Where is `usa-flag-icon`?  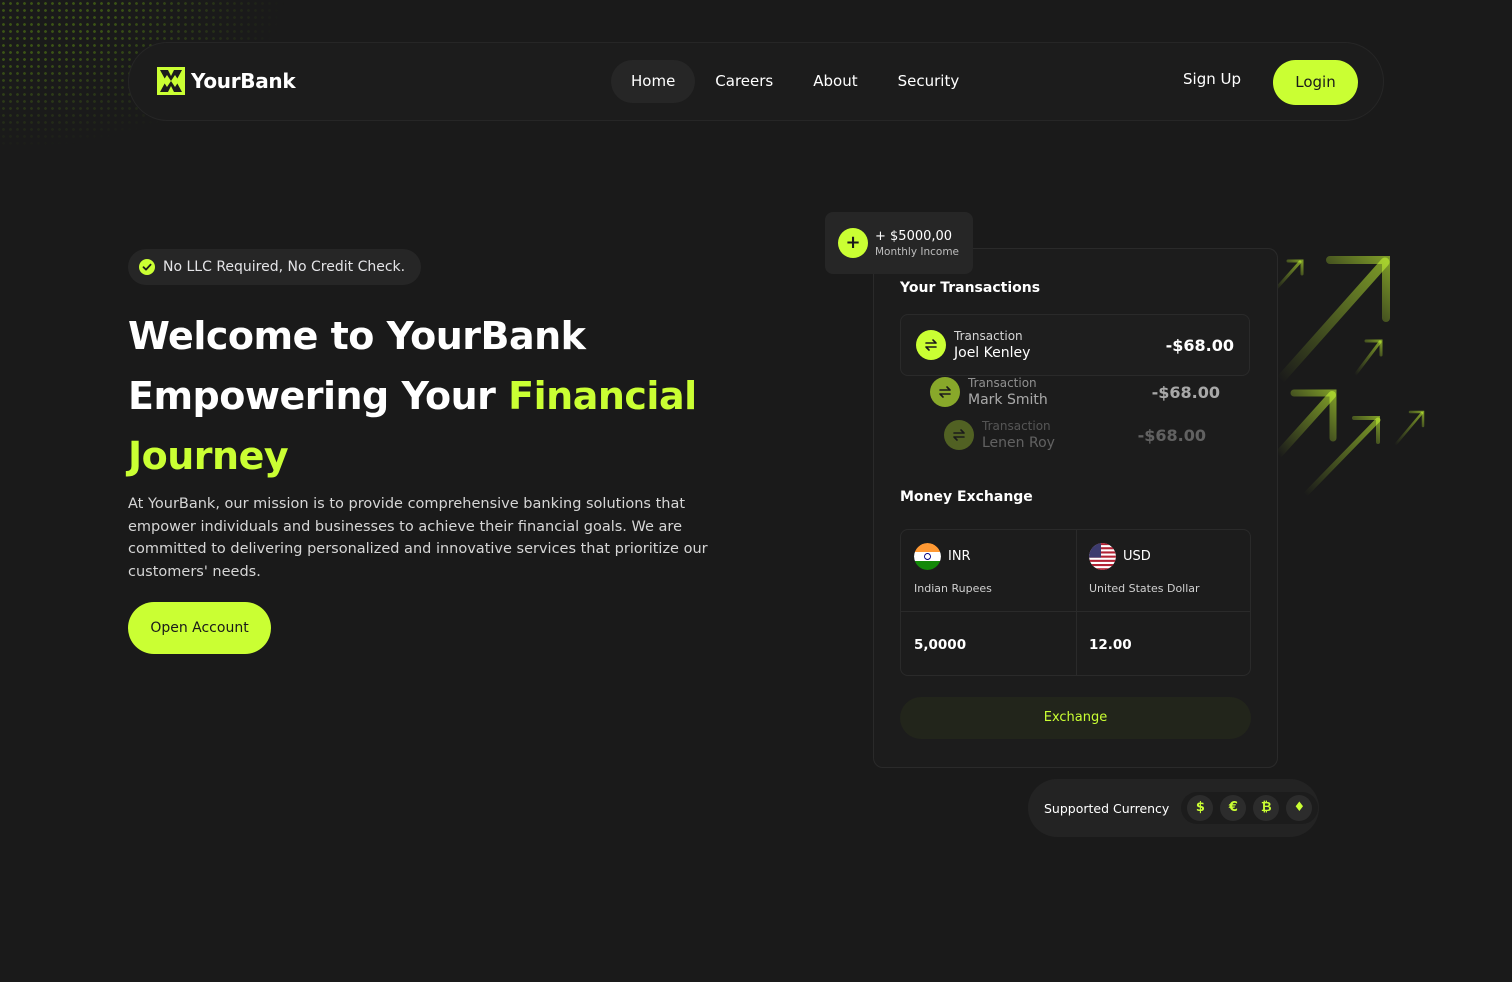
usa-flag-icon is located at coordinates (1102, 556).